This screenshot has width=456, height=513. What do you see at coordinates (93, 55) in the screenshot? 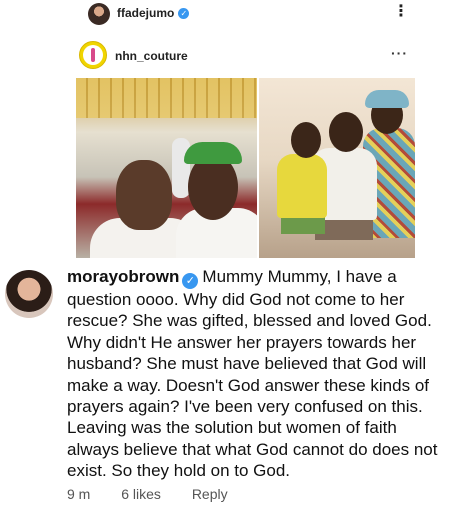
I see `nhn-couture-avatar` at bounding box center [93, 55].